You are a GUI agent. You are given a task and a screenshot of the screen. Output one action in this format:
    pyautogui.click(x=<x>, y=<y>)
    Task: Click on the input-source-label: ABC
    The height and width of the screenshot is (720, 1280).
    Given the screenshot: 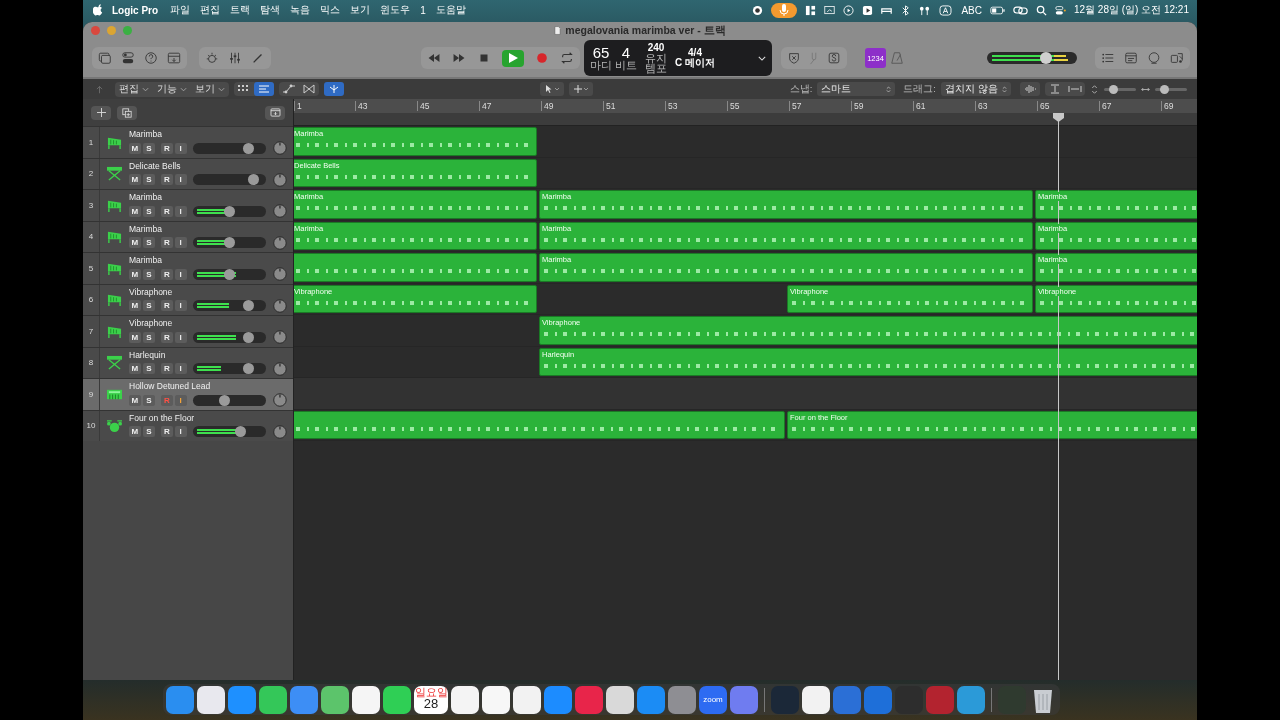 What is the action you would take?
    pyautogui.click(x=971, y=10)
    